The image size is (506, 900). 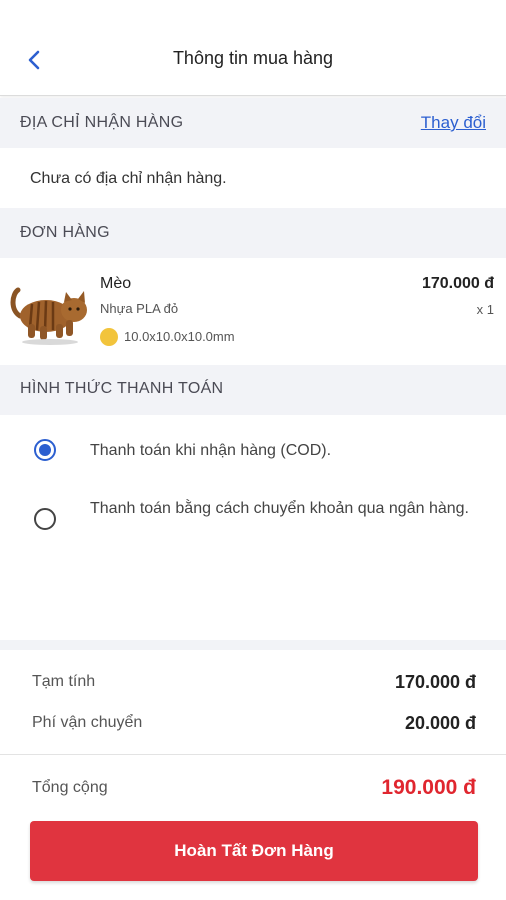 I want to click on payment-section-title: HÌNH THỨC THANH TOÁN, so click(x=122, y=388).